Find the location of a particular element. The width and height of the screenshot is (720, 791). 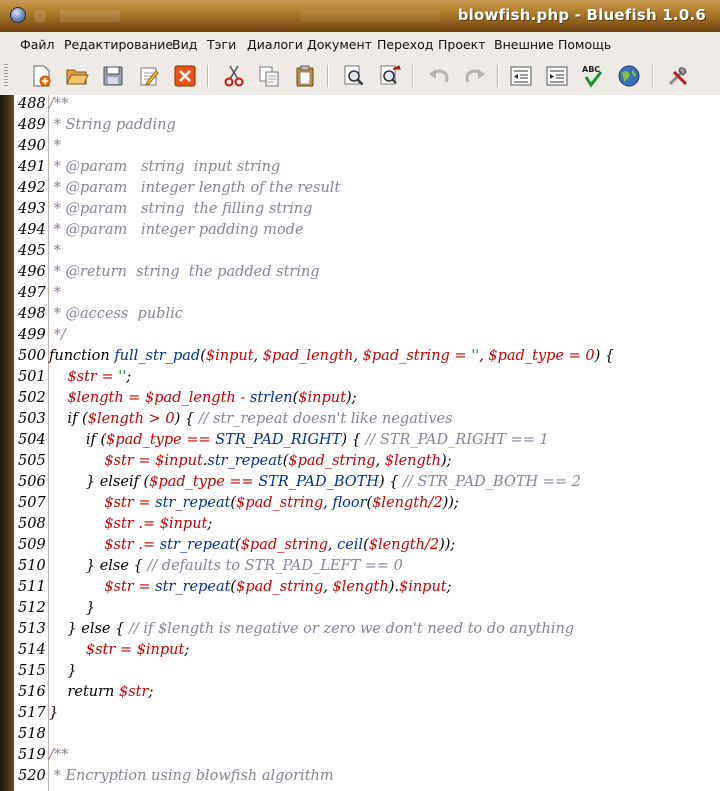

desktop-background-strip is located at coordinates (7, 443).